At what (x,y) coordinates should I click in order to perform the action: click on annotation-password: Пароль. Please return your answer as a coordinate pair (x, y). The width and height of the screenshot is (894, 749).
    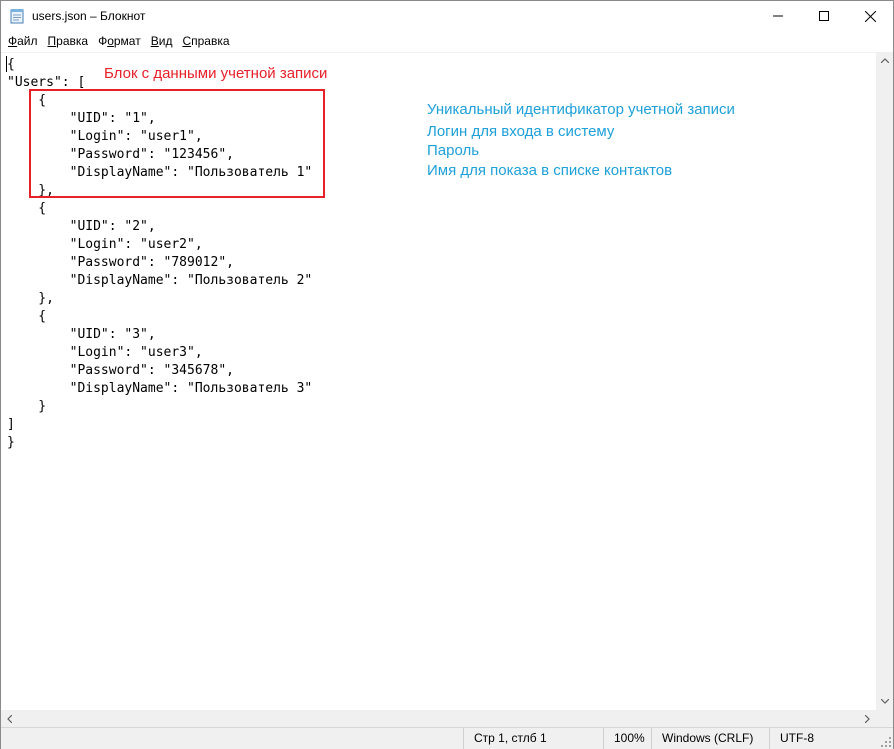
    Looking at the image, I should click on (453, 150).